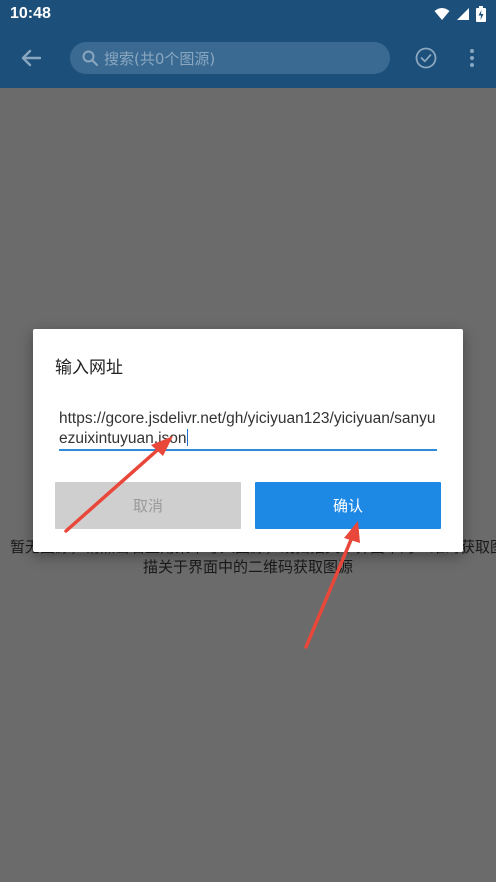 This screenshot has width=496, height=882. I want to click on status-time: 10:48, so click(30, 13).